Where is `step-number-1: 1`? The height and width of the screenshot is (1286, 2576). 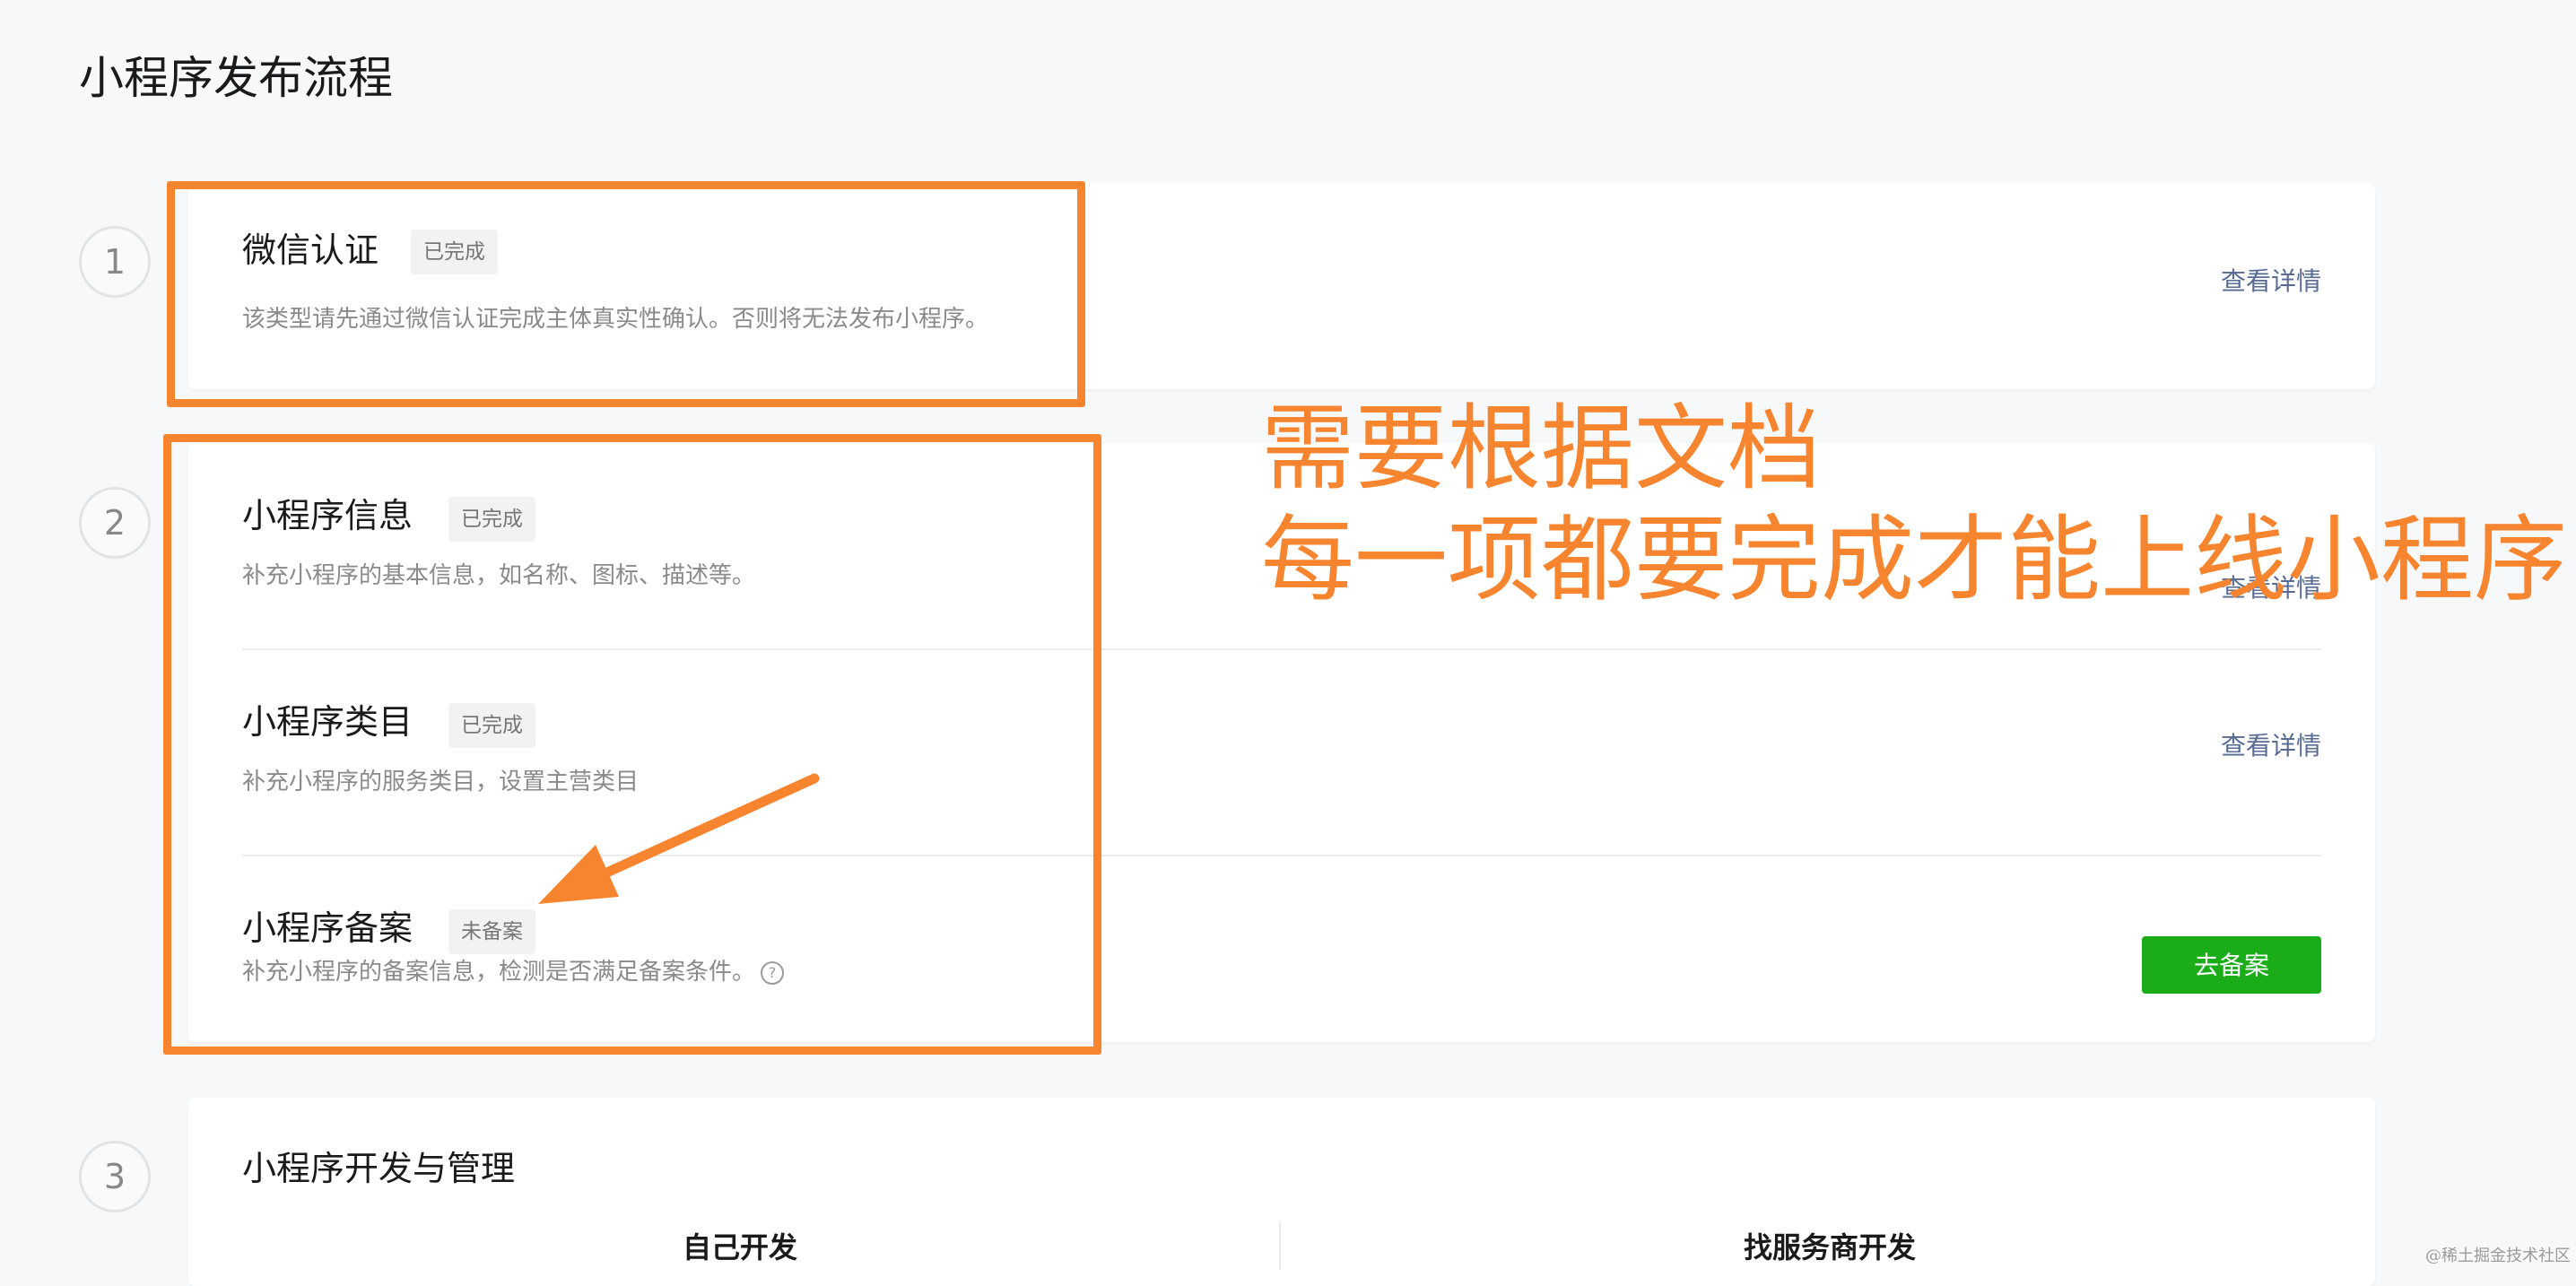 step-number-1: 1 is located at coordinates (115, 262).